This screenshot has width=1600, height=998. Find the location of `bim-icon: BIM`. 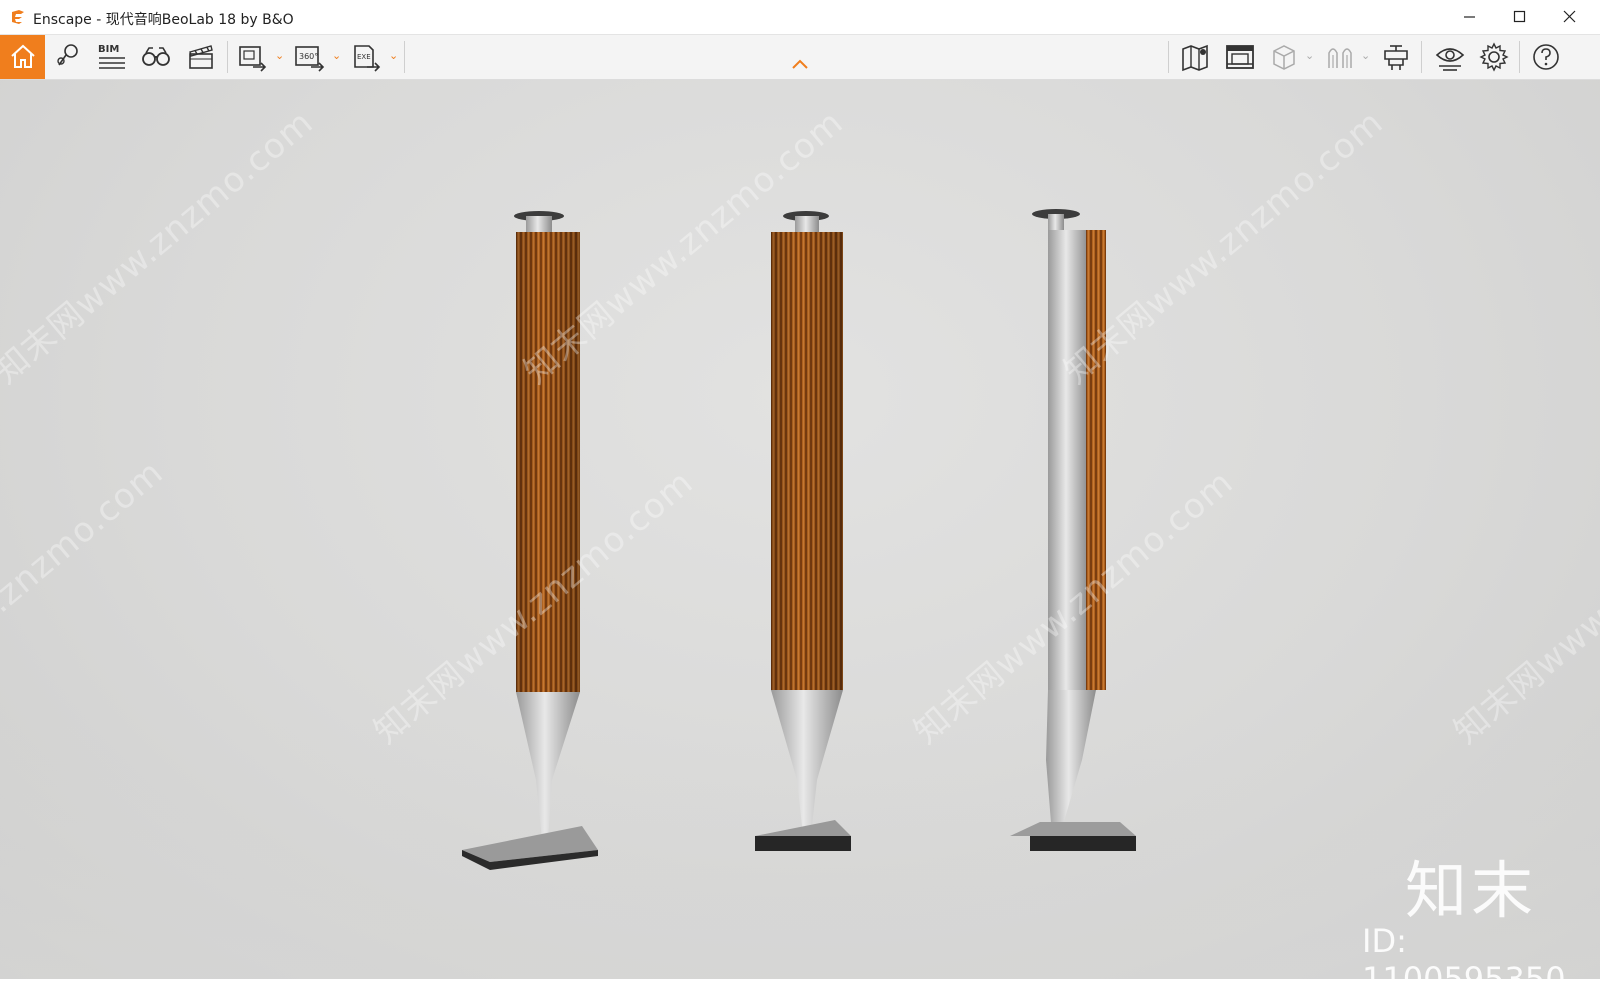

bim-icon: BIM is located at coordinates (111, 56).